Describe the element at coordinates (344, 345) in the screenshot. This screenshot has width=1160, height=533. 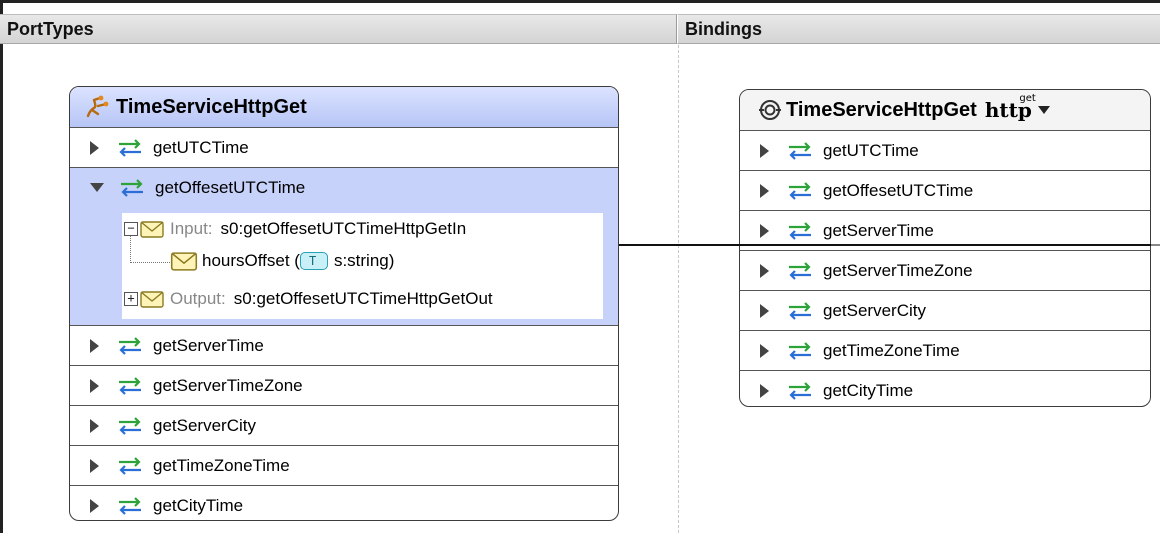
I see `operation-row-pt-after-0: getServerTime` at that location.